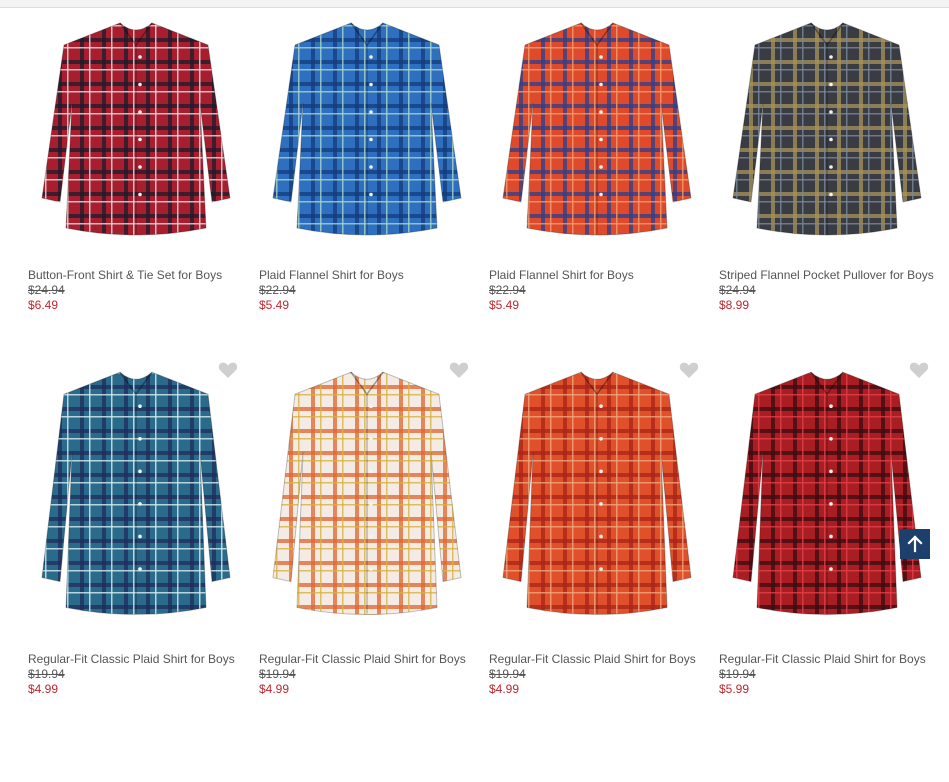  I want to click on boy-white-orange-plaid, so click(367, 493).